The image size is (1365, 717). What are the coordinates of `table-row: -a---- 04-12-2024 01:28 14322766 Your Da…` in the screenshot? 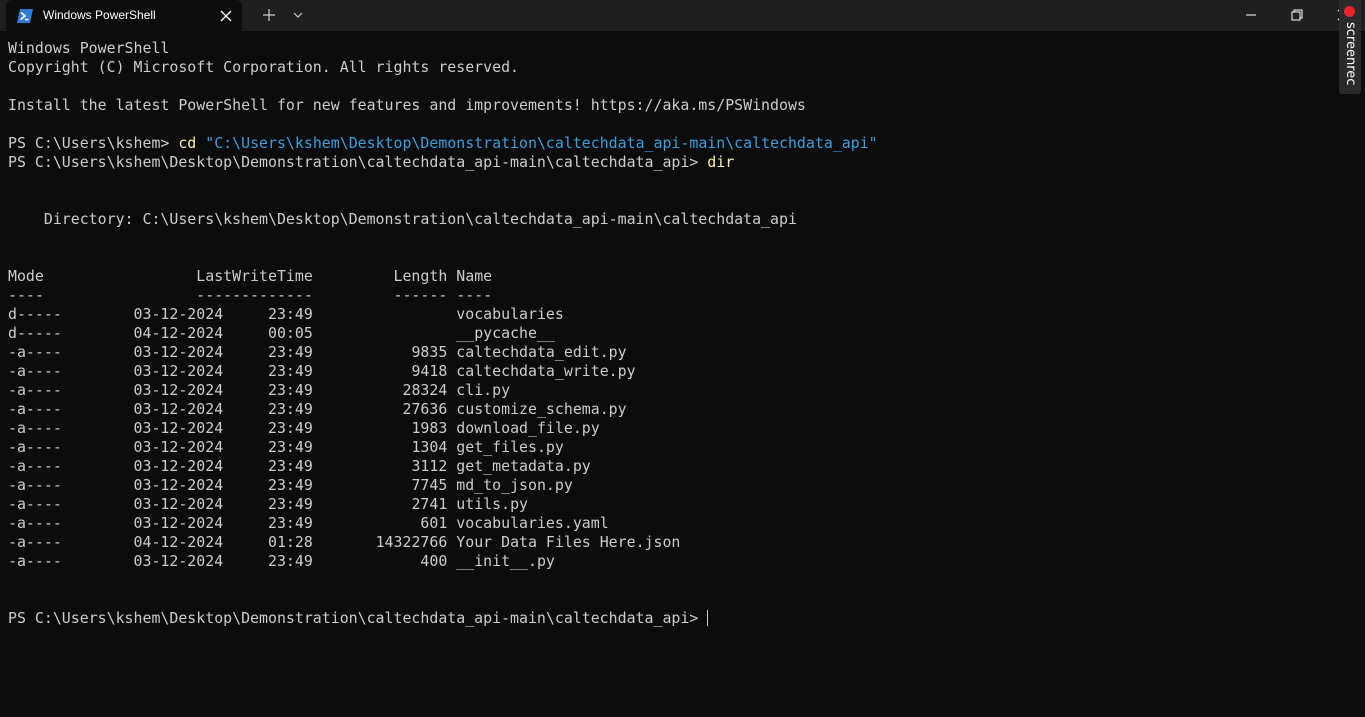 It's located at (670, 542).